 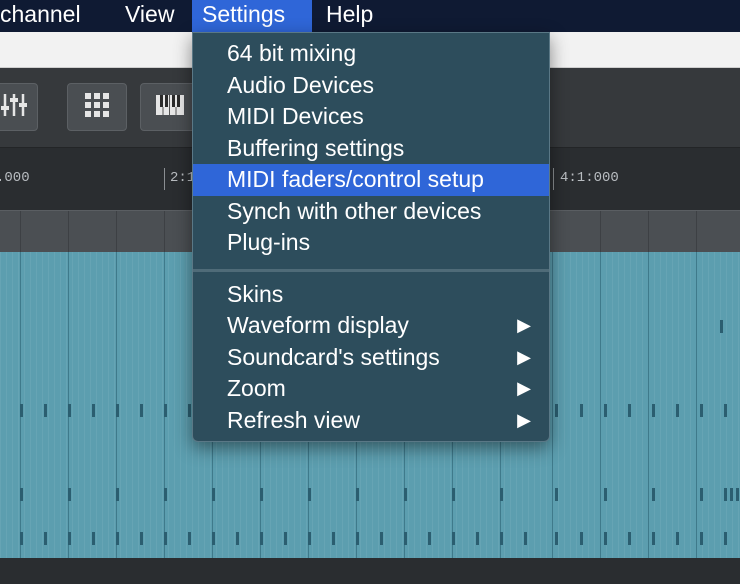 I want to click on ruler-label: .000, so click(x=15, y=178).